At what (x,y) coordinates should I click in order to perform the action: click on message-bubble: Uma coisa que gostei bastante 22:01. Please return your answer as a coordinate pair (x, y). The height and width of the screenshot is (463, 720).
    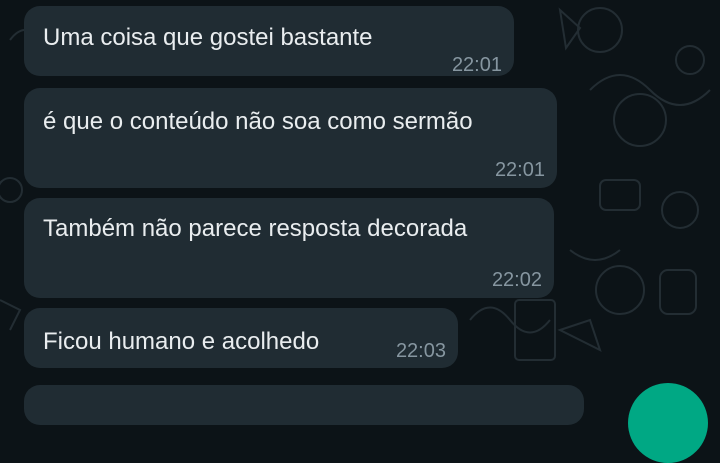
    Looking at the image, I should click on (269, 41).